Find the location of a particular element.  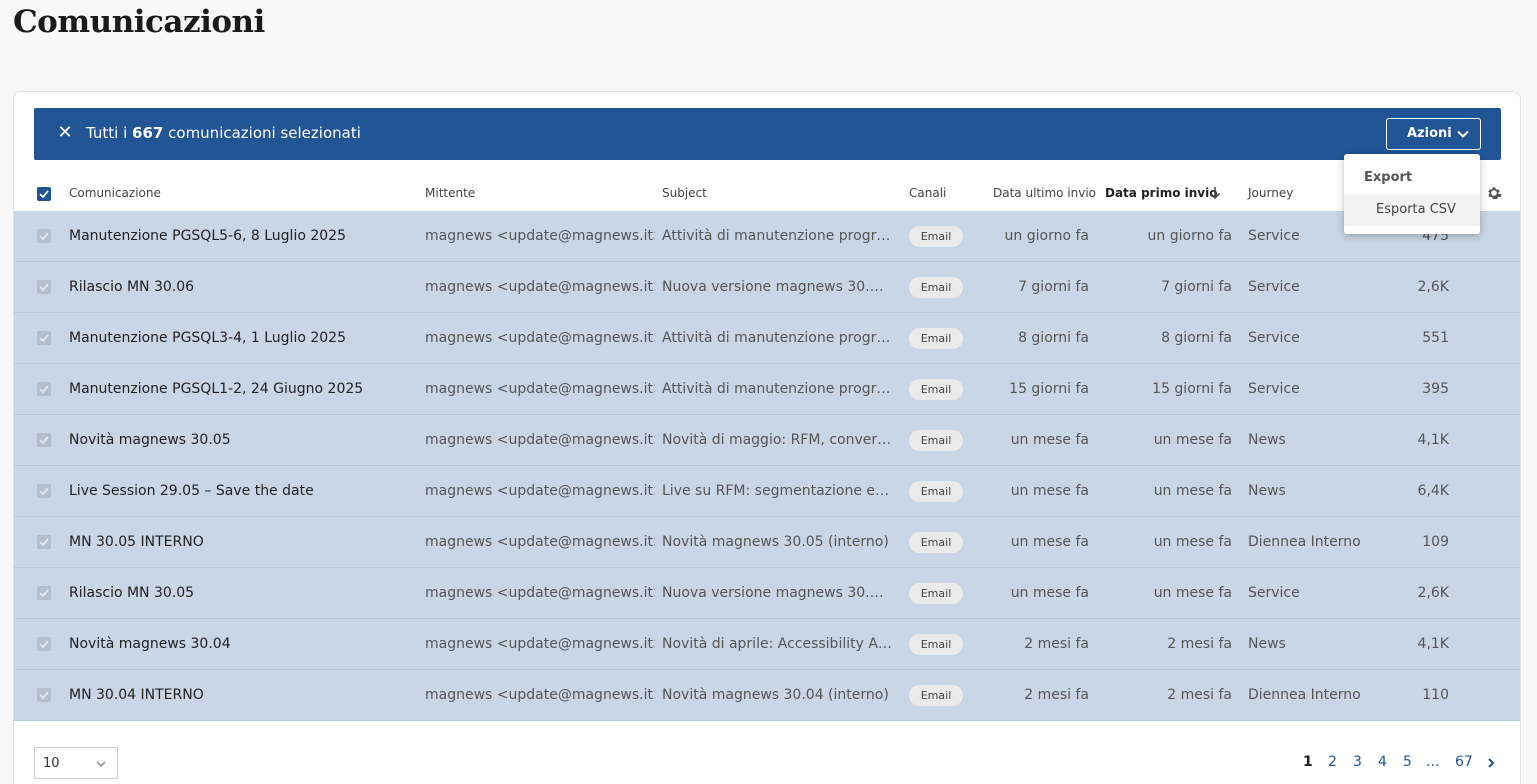

row-first-send: un giorno fa is located at coordinates (1189, 236).